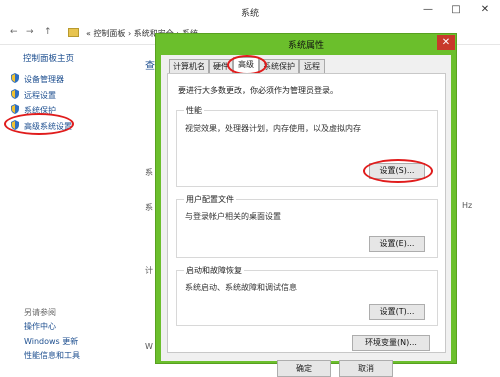 The image size is (500, 377). I want to click on startup-recovery-legend: 启动和故障恢复, so click(214, 270).